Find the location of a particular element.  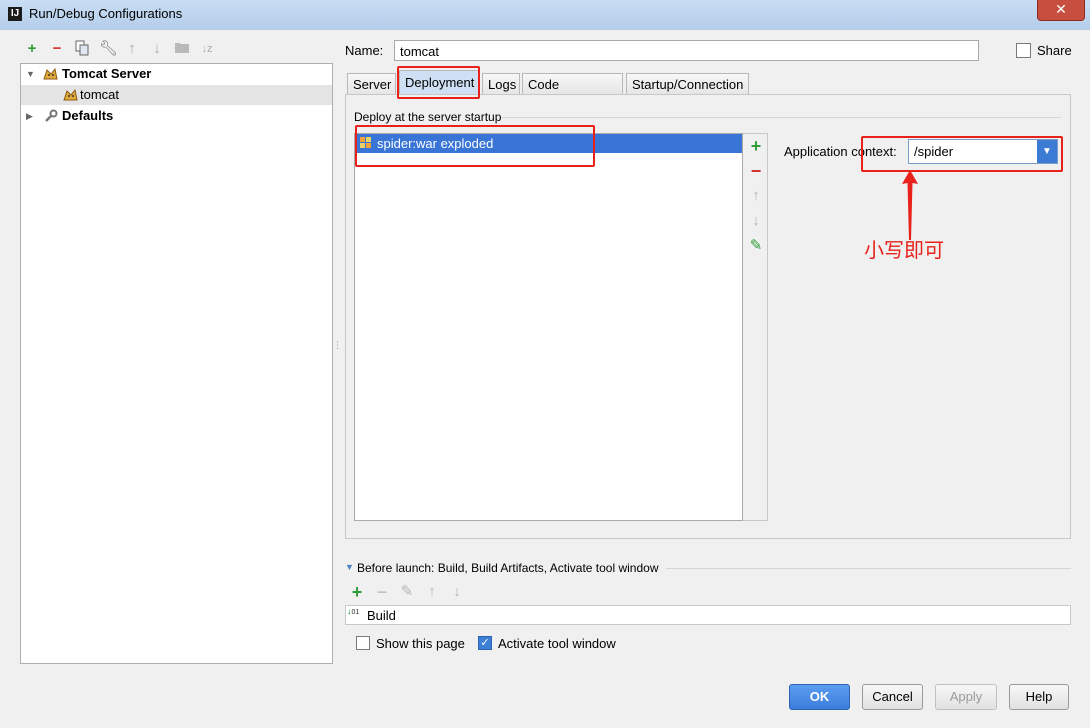

add-artifact-icon: + is located at coordinates (756, 146).